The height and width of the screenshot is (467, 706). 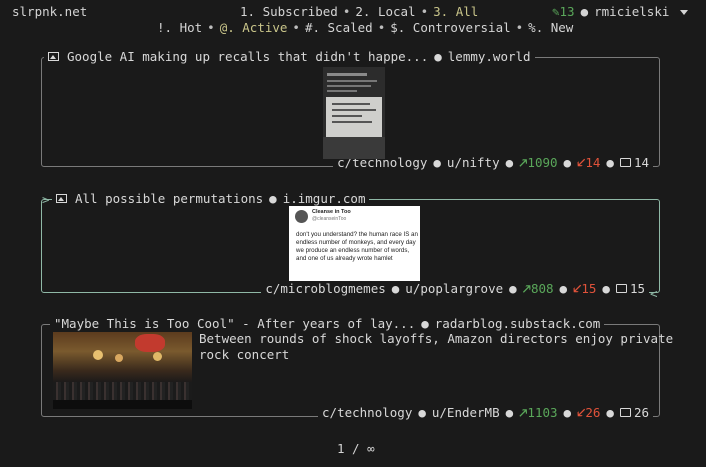 What do you see at coordinates (455, 11) in the screenshot?
I see `tab-all: 3. All` at bounding box center [455, 11].